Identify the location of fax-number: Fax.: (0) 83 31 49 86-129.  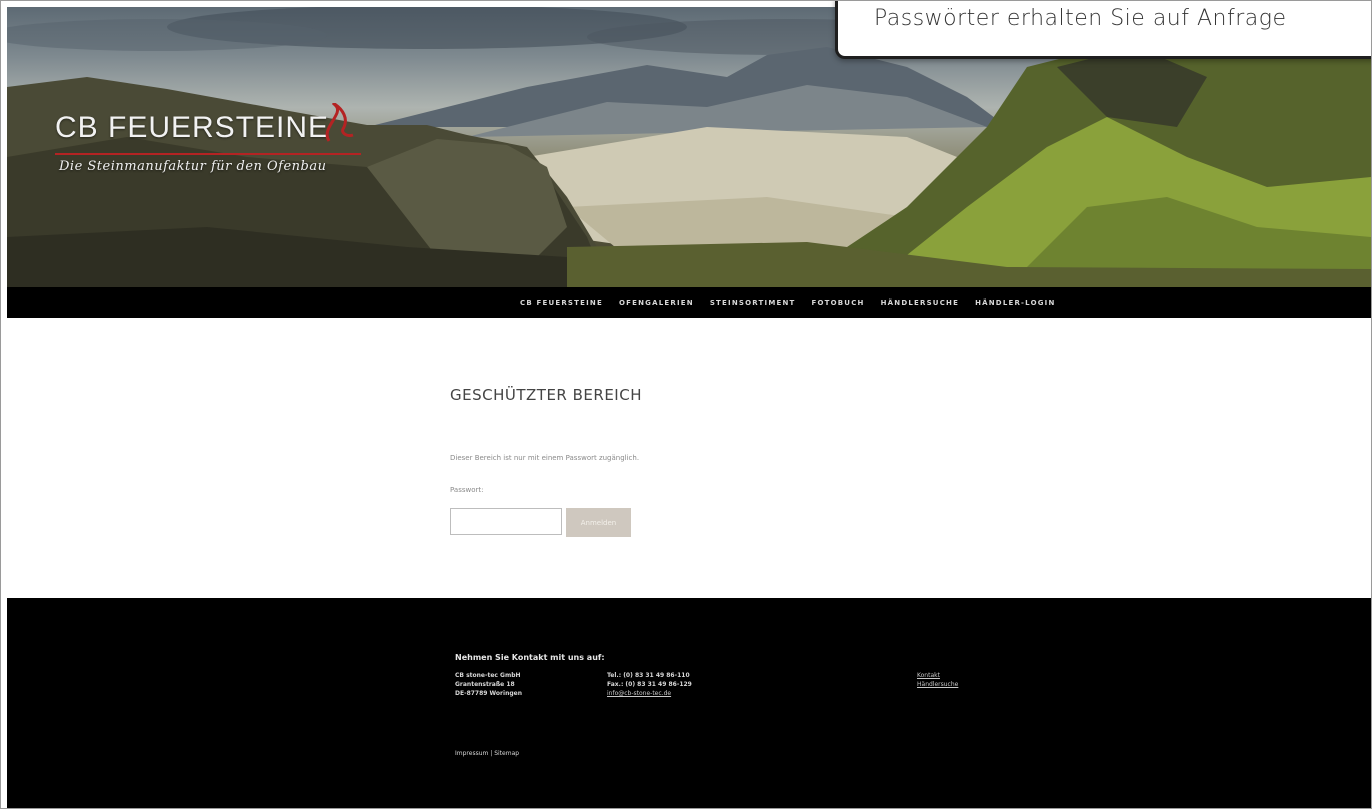
(649, 684).